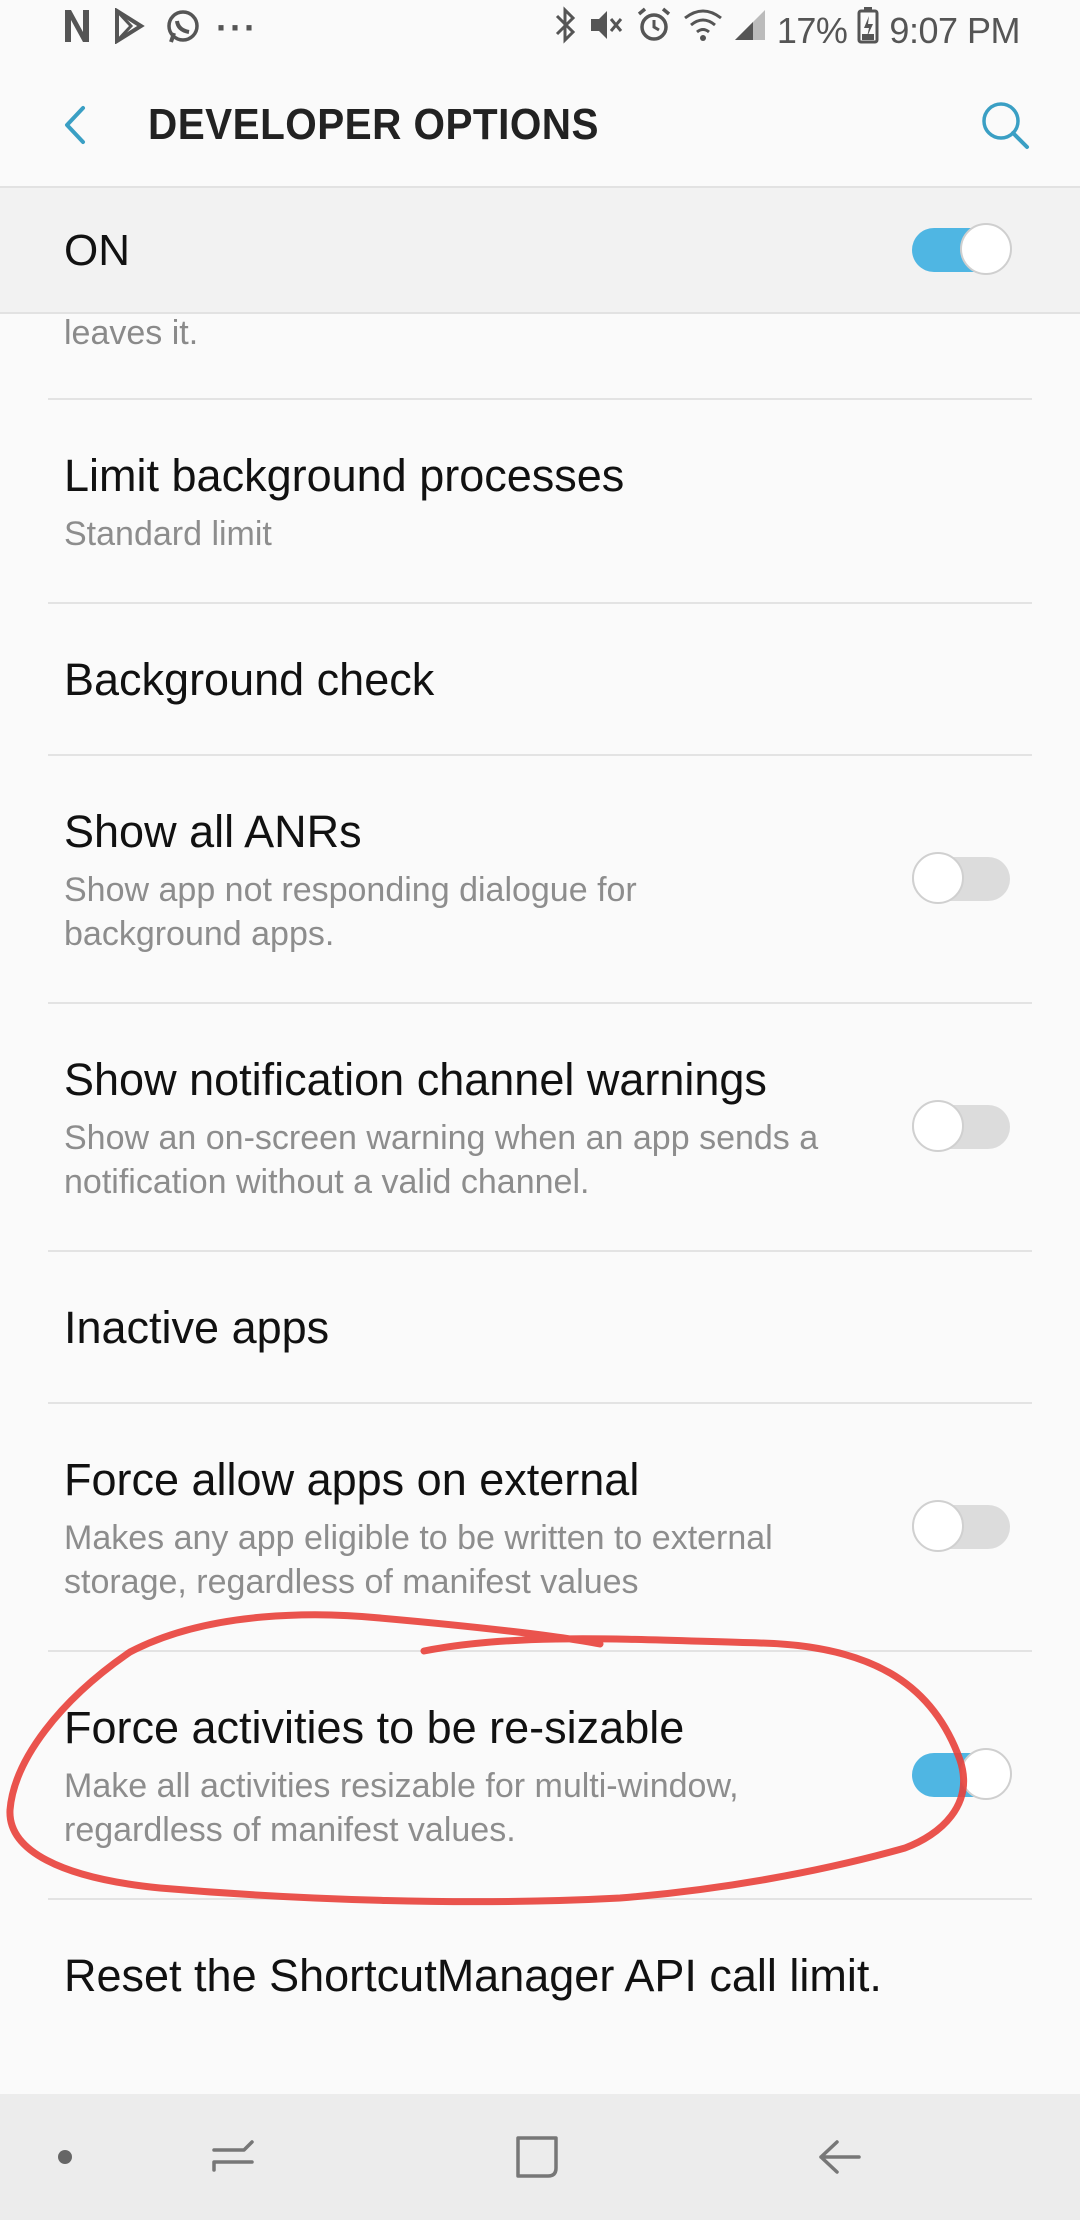 Image resolution: width=1080 pixels, height=2220 pixels. I want to click on recents-icon, so click(233, 2156).